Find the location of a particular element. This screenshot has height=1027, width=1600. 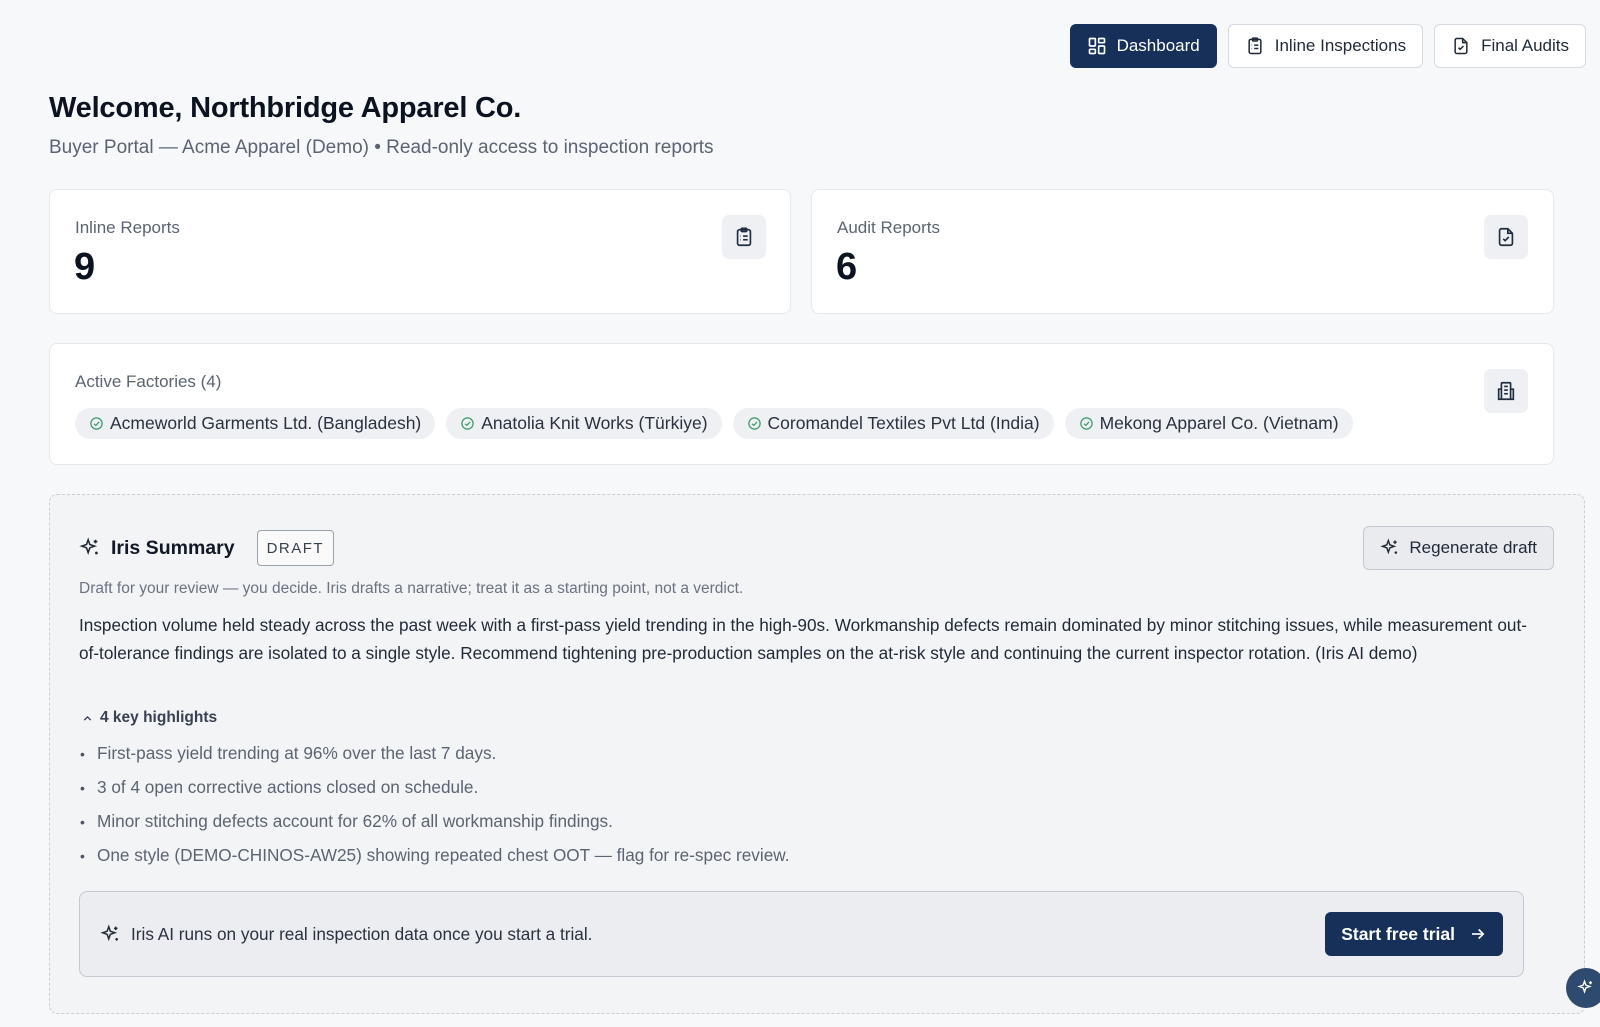

start-free-trial-label: Start free trial is located at coordinates (1398, 933).